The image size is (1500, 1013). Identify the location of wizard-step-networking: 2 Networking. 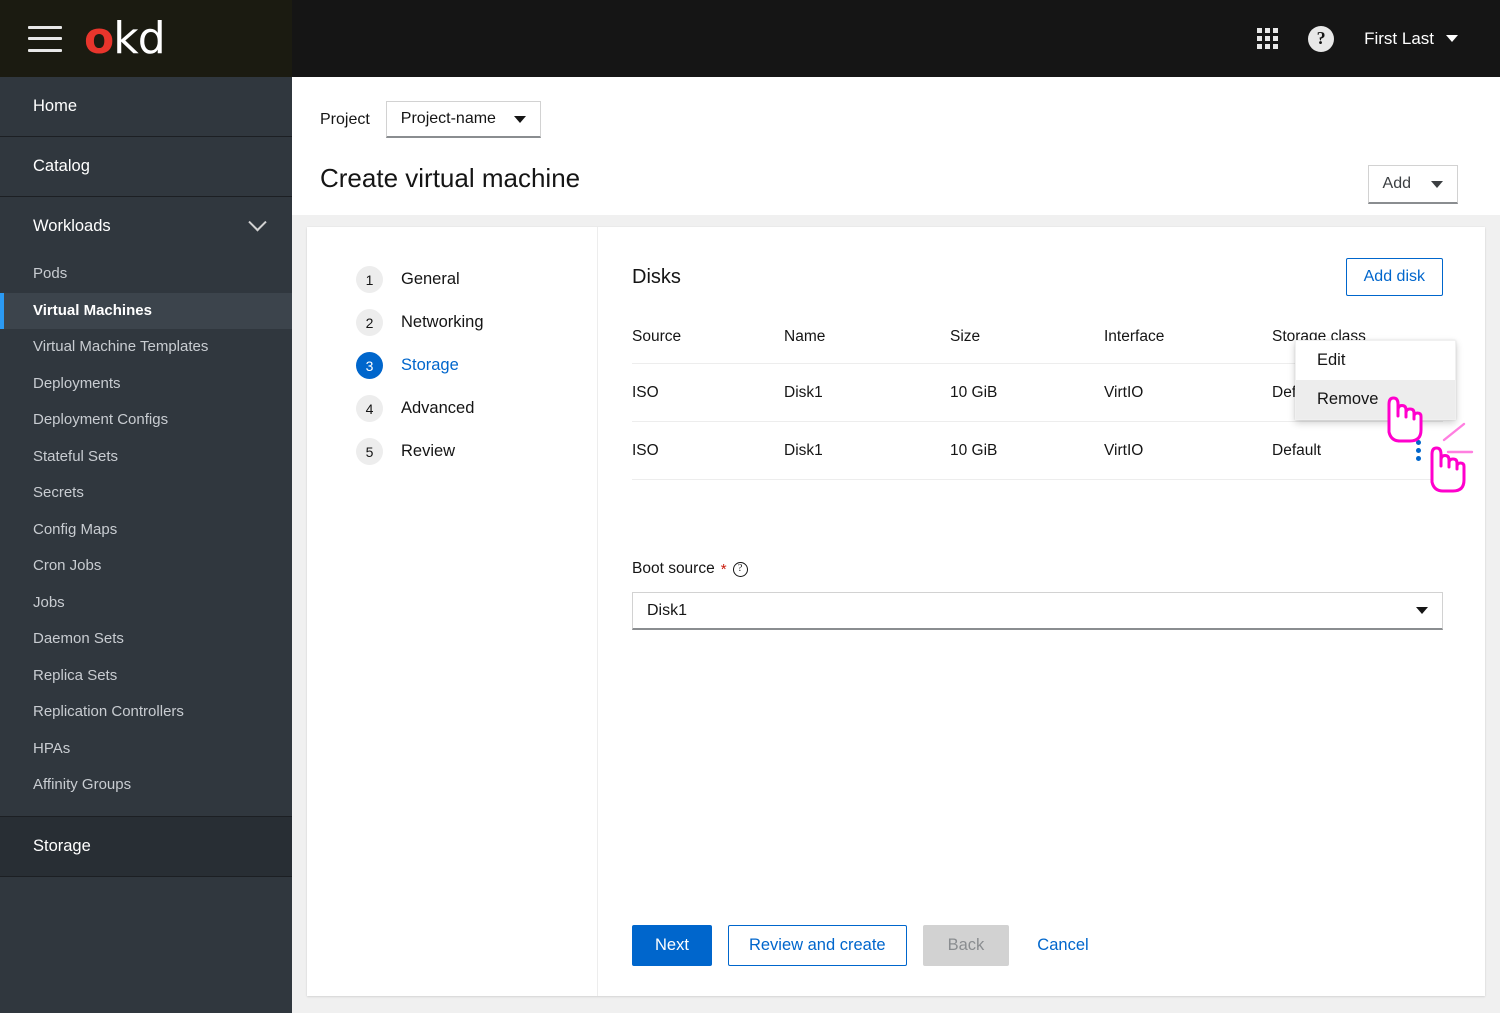
(452, 322).